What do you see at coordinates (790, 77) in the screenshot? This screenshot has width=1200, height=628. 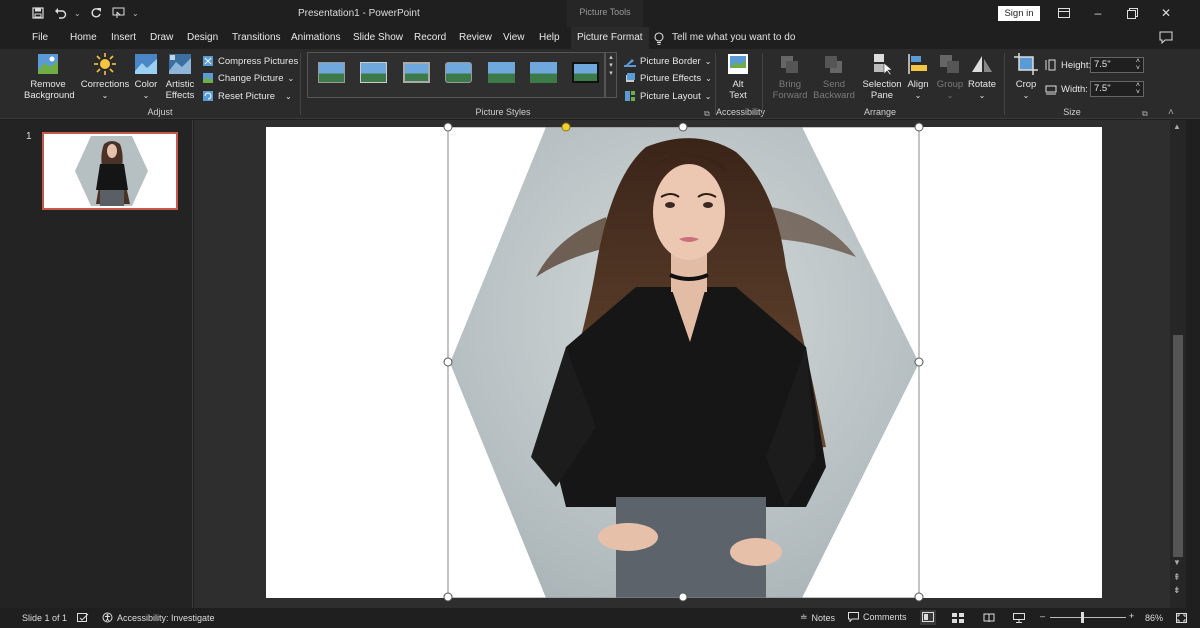 I see `bring-forward-button: Bring Forward` at bounding box center [790, 77].